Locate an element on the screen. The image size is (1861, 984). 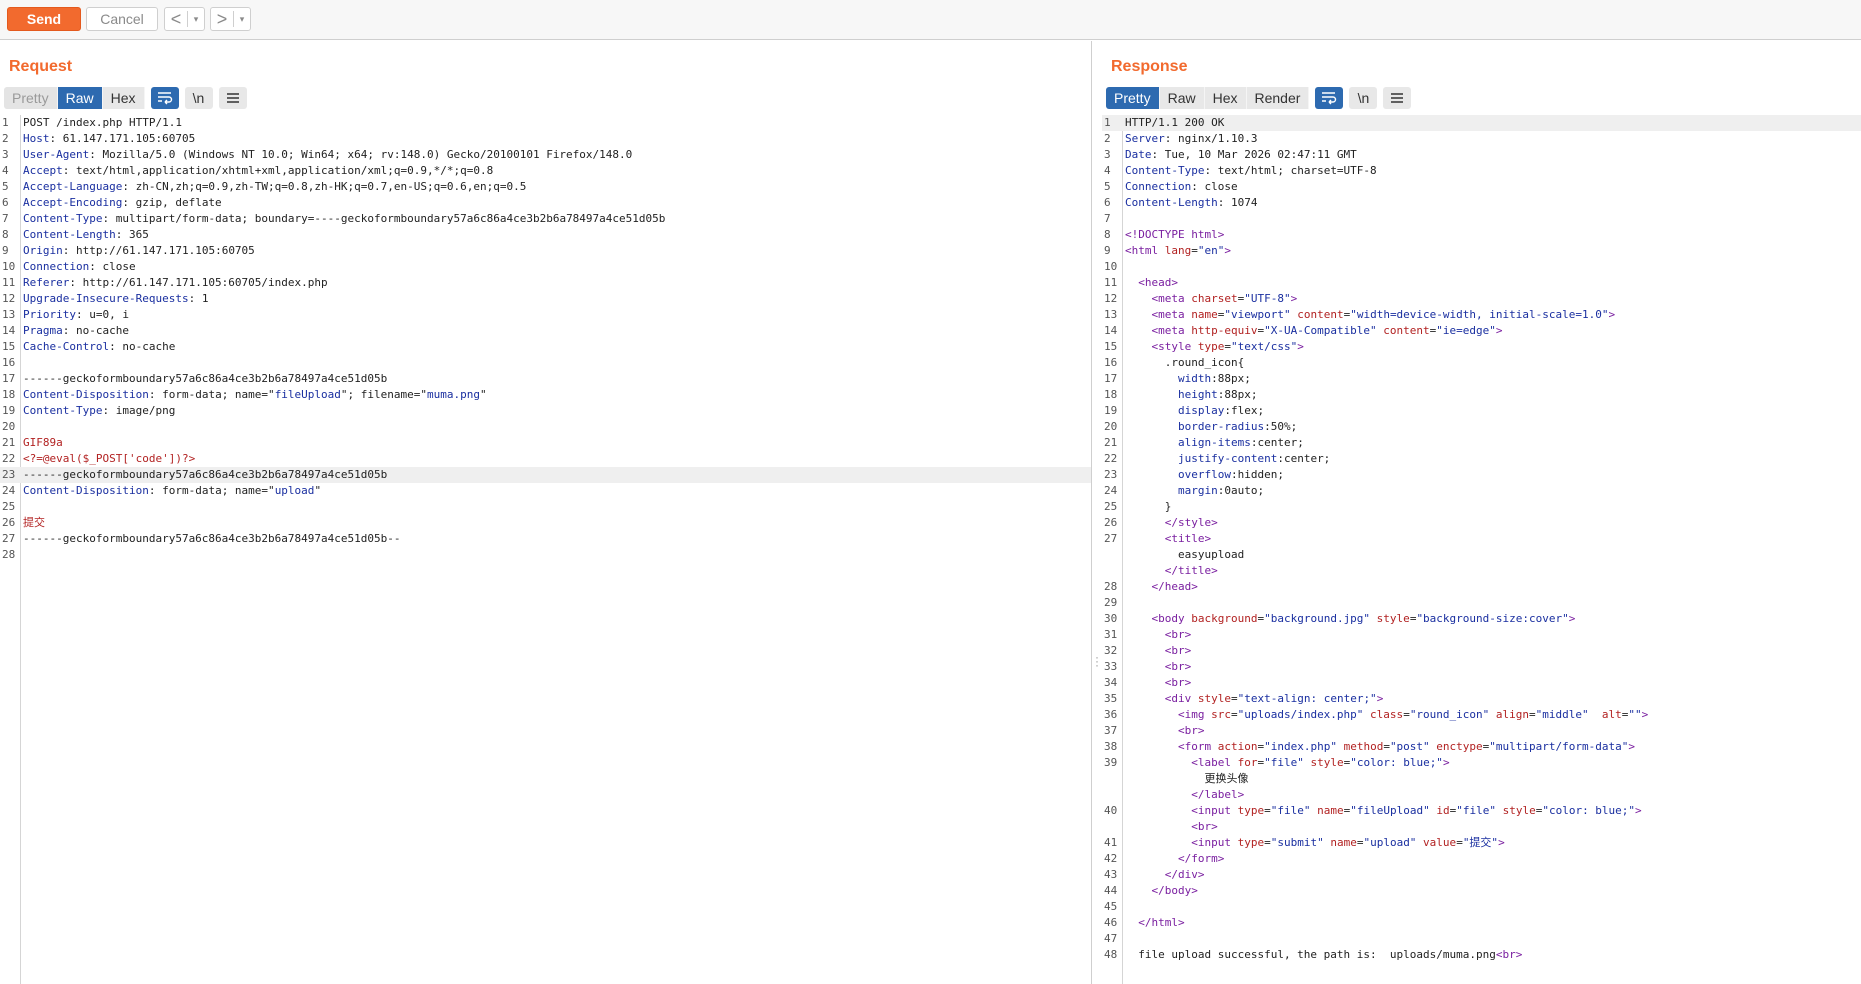
code-line: 10 Connection: close is located at coordinates (545, 267).